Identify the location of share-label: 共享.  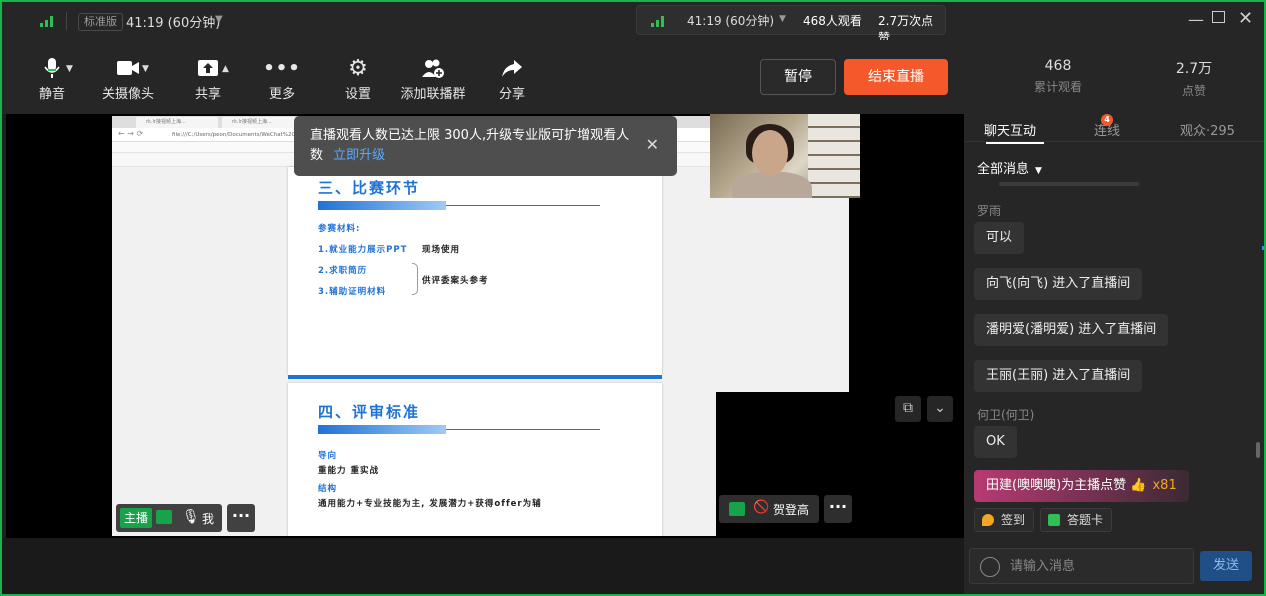
(207, 94).